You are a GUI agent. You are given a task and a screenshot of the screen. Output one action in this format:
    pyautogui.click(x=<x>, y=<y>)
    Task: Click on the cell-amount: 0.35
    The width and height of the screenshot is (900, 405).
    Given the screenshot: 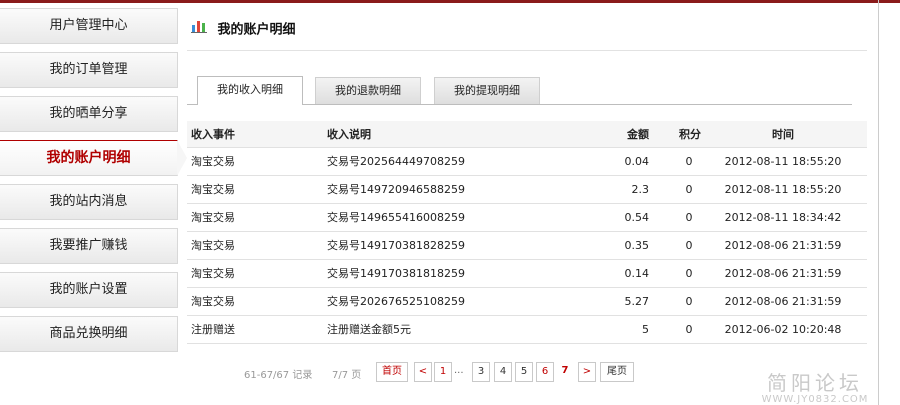 What is the action you would take?
    pyautogui.click(x=637, y=245)
    